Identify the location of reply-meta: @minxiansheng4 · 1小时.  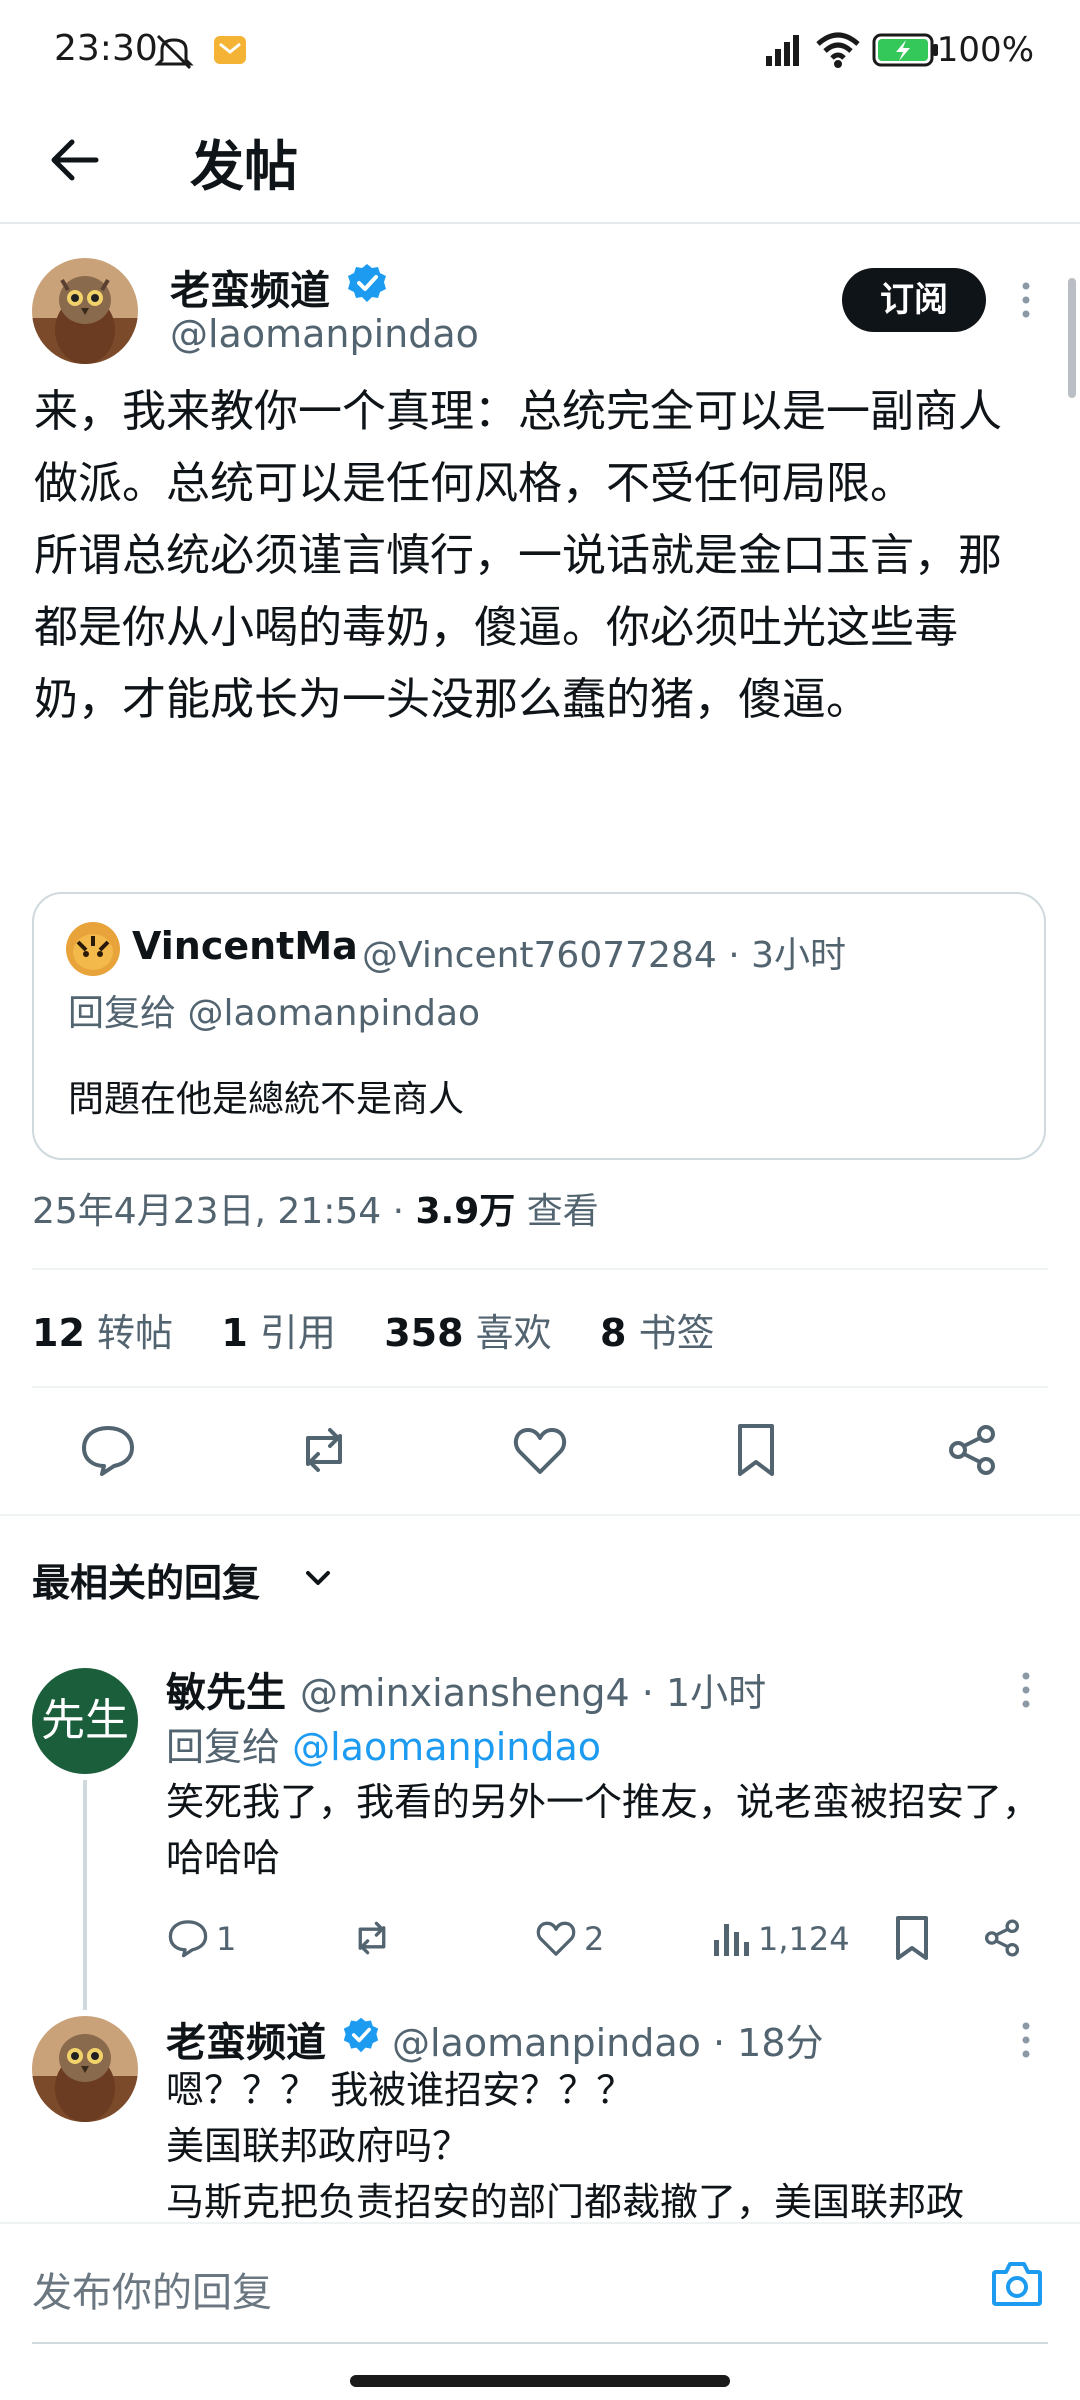
(533, 1693).